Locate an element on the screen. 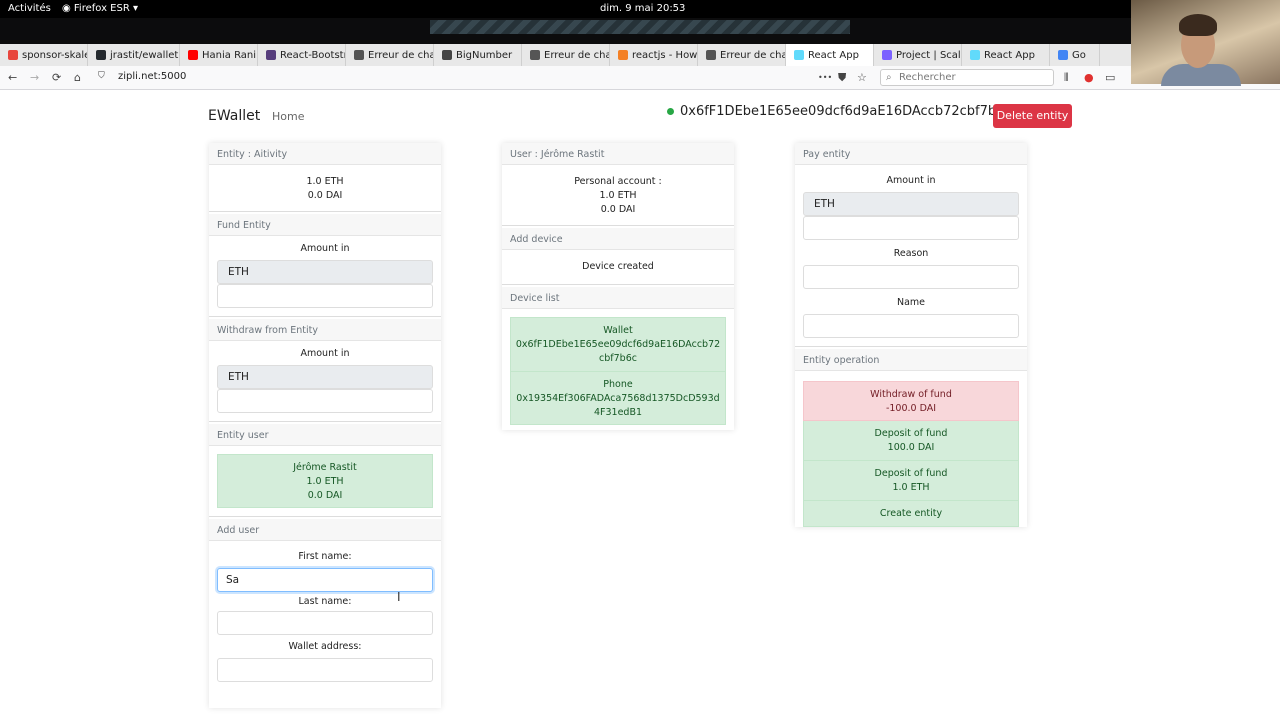 This screenshot has height=720, width=1280. browser-tab: React-Bootstr is located at coordinates (302, 55).